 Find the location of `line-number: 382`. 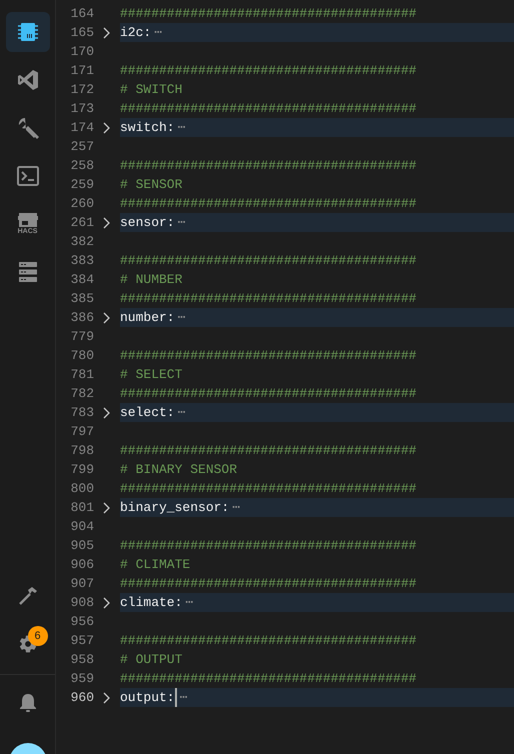

line-number: 382 is located at coordinates (82, 242).